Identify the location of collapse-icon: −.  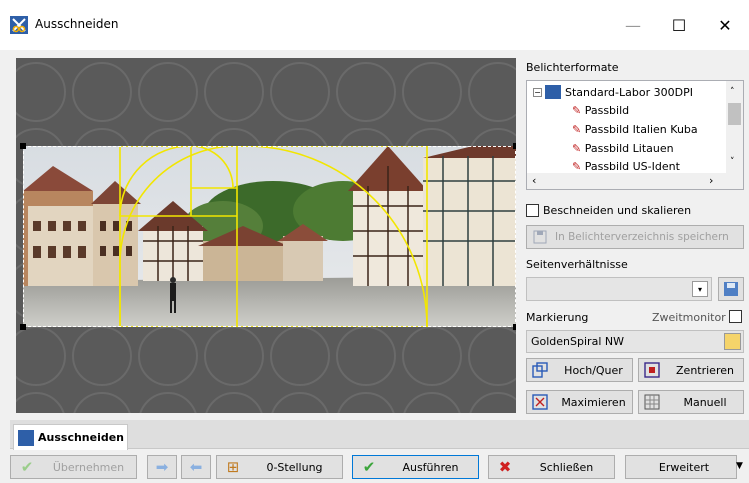
(537, 92).